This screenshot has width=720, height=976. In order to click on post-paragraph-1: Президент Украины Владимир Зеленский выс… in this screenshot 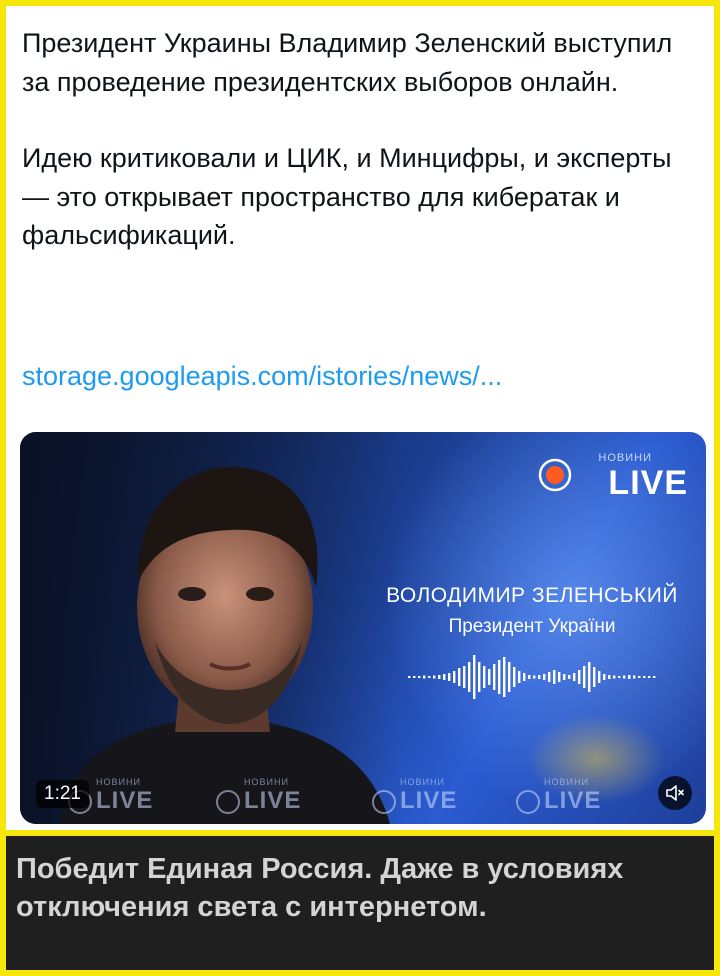, I will do `click(347, 62)`.